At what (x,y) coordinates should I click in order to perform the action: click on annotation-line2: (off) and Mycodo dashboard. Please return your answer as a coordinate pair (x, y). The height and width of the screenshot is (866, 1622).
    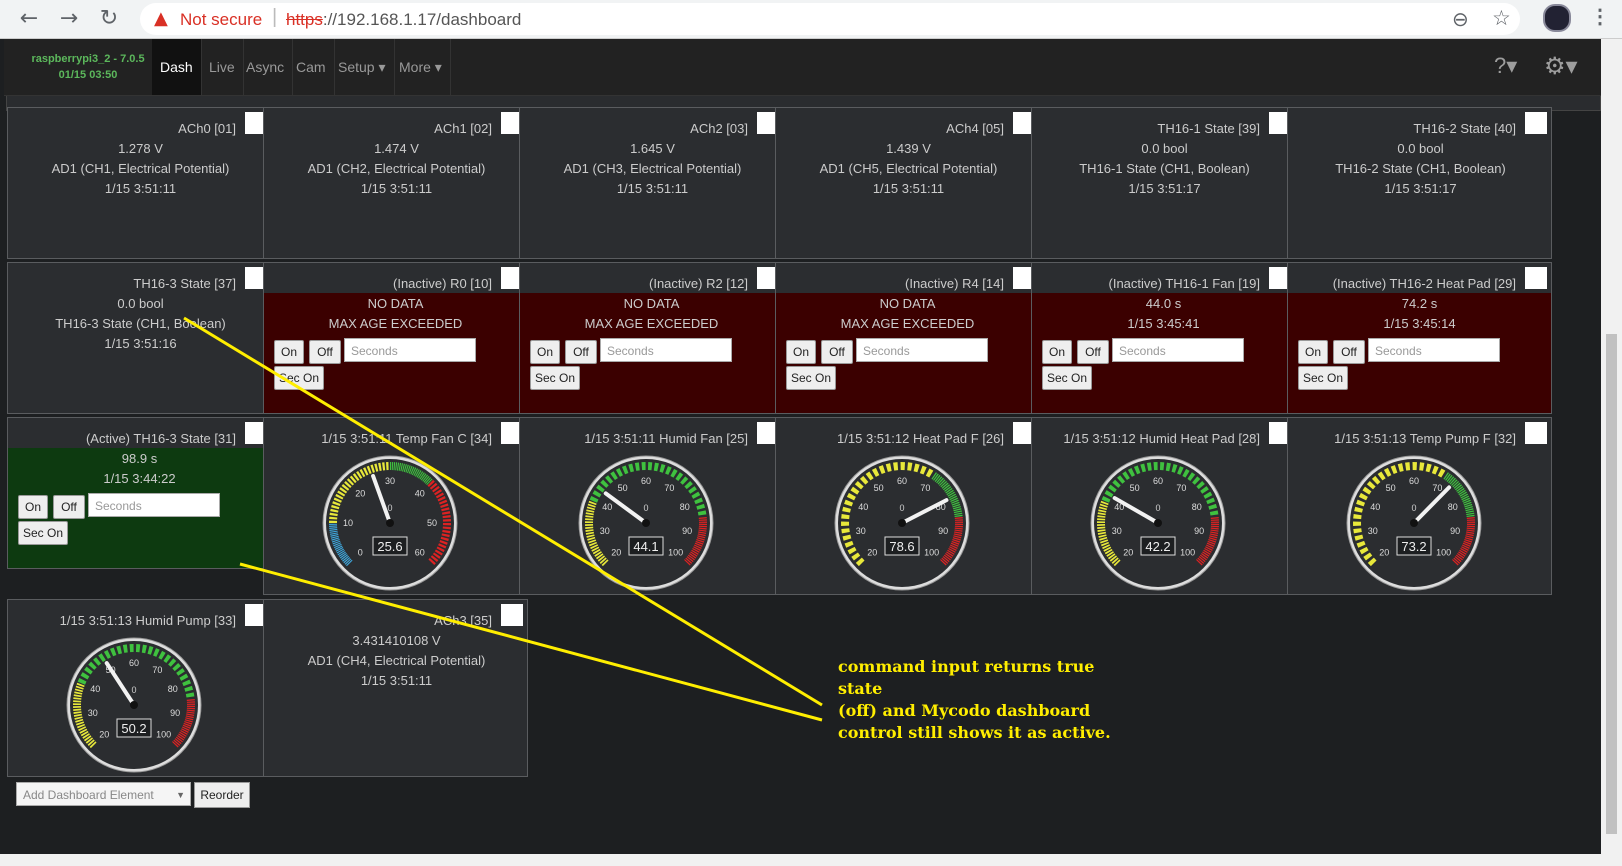
    Looking at the image, I should click on (964, 710).